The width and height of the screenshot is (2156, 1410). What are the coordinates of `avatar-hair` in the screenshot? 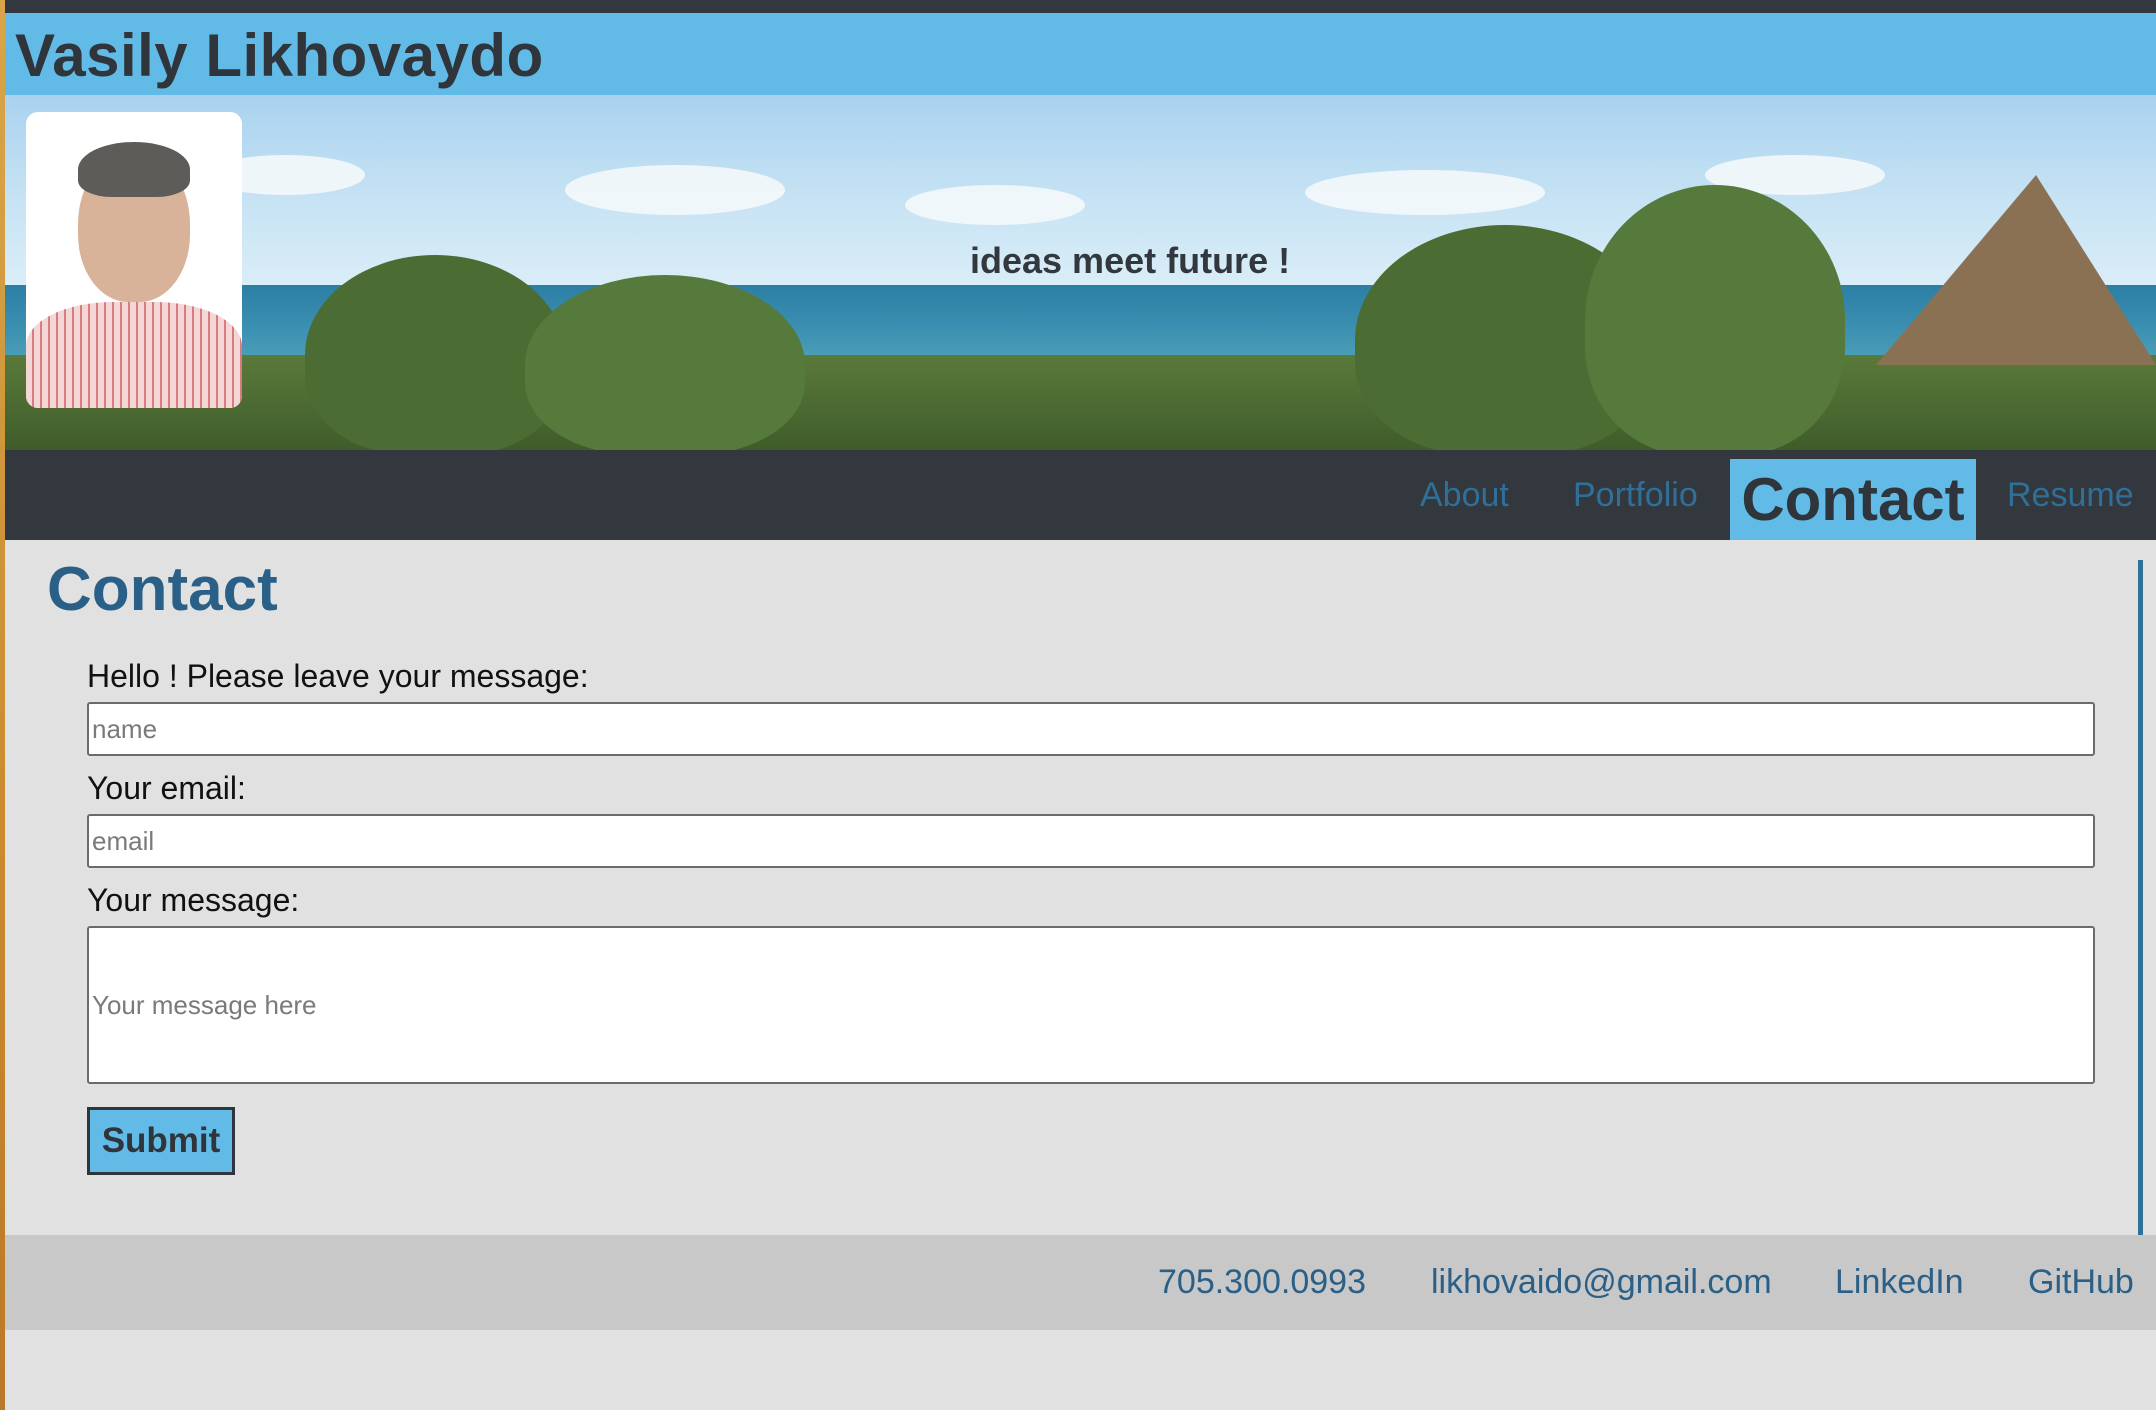 It's located at (134, 169).